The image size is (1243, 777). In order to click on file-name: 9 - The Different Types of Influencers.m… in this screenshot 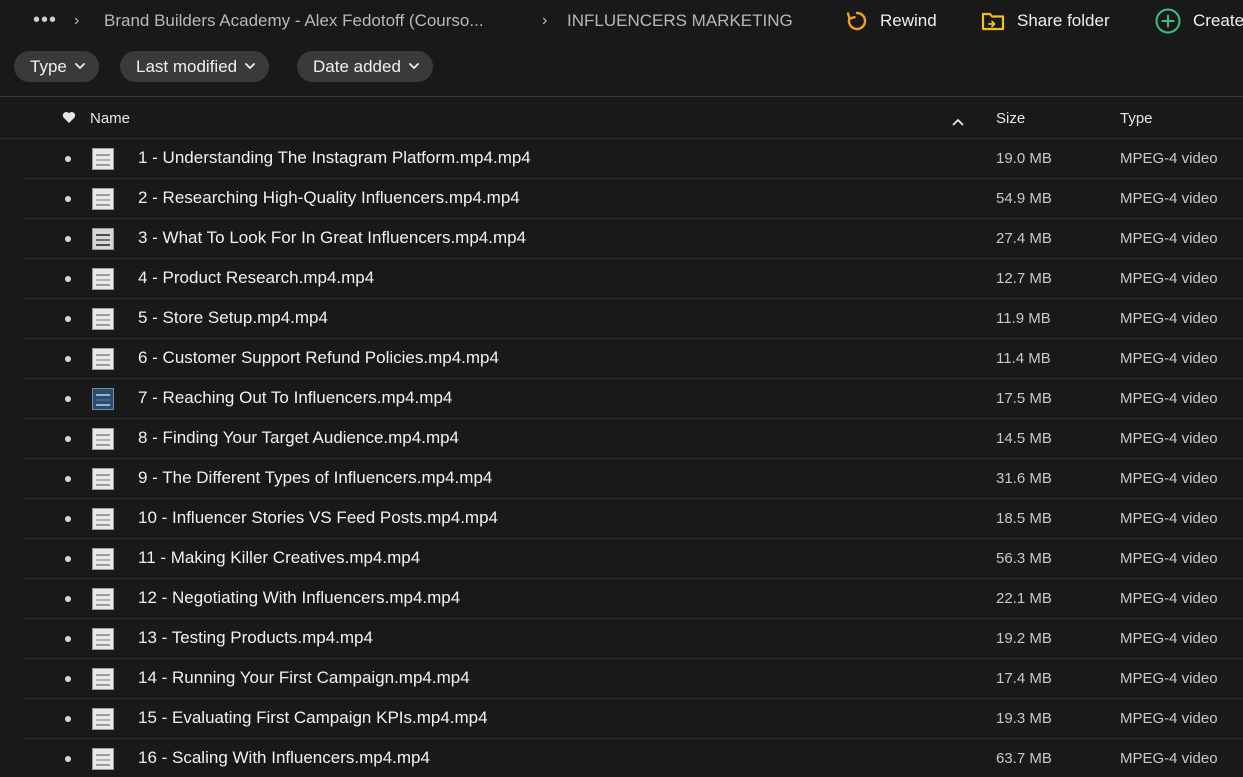, I will do `click(315, 478)`.